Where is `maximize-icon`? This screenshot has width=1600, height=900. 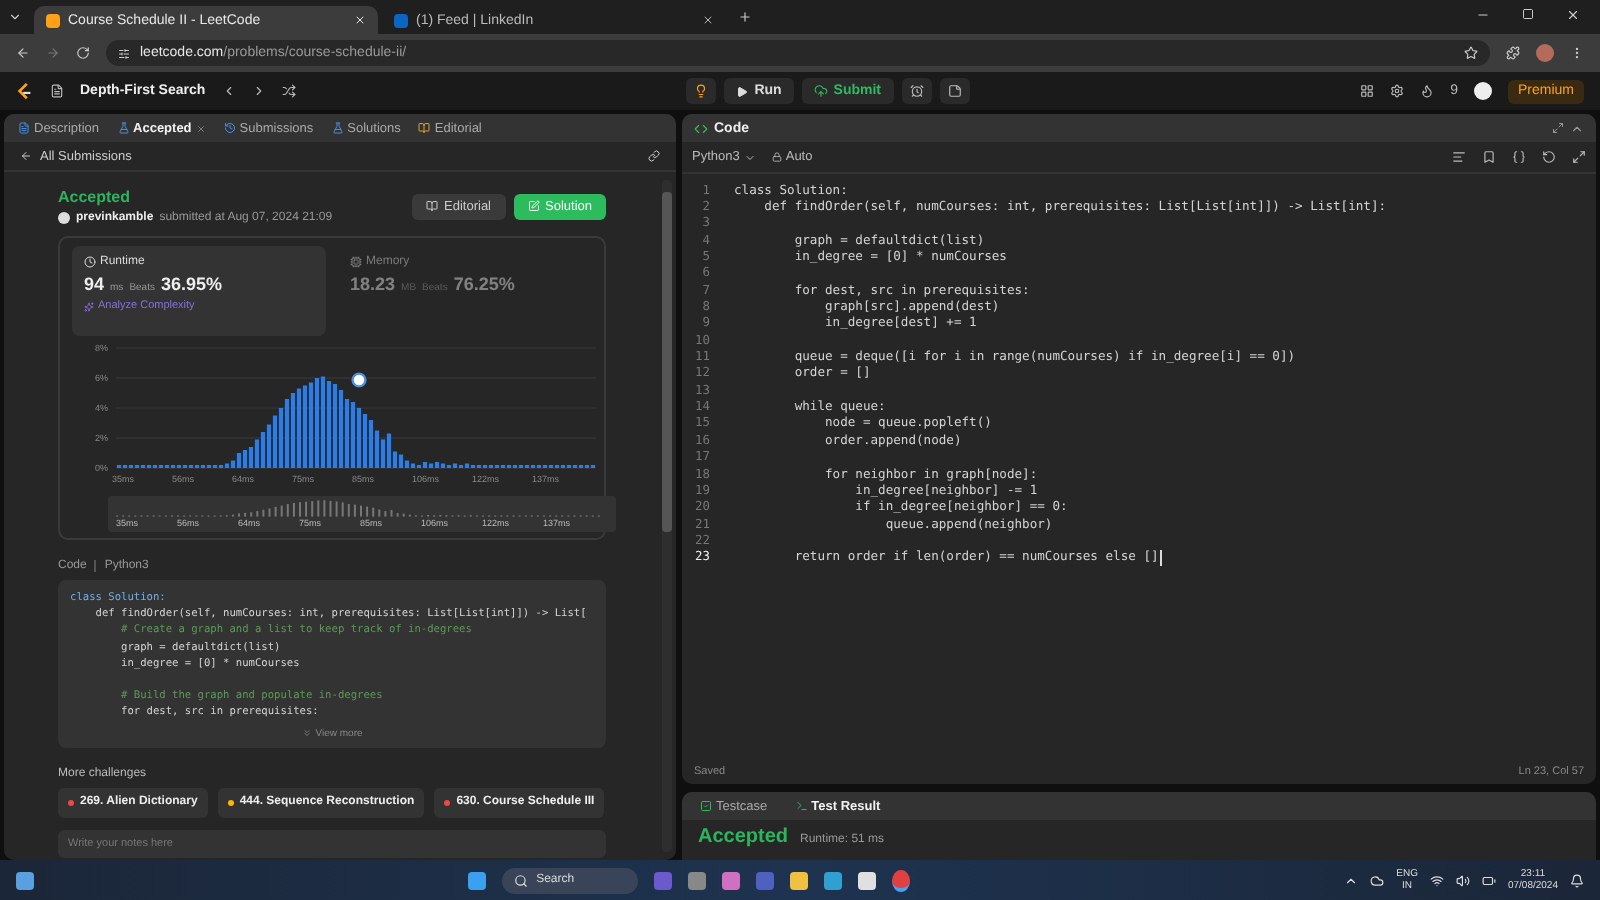
maximize-icon is located at coordinates (1528, 13).